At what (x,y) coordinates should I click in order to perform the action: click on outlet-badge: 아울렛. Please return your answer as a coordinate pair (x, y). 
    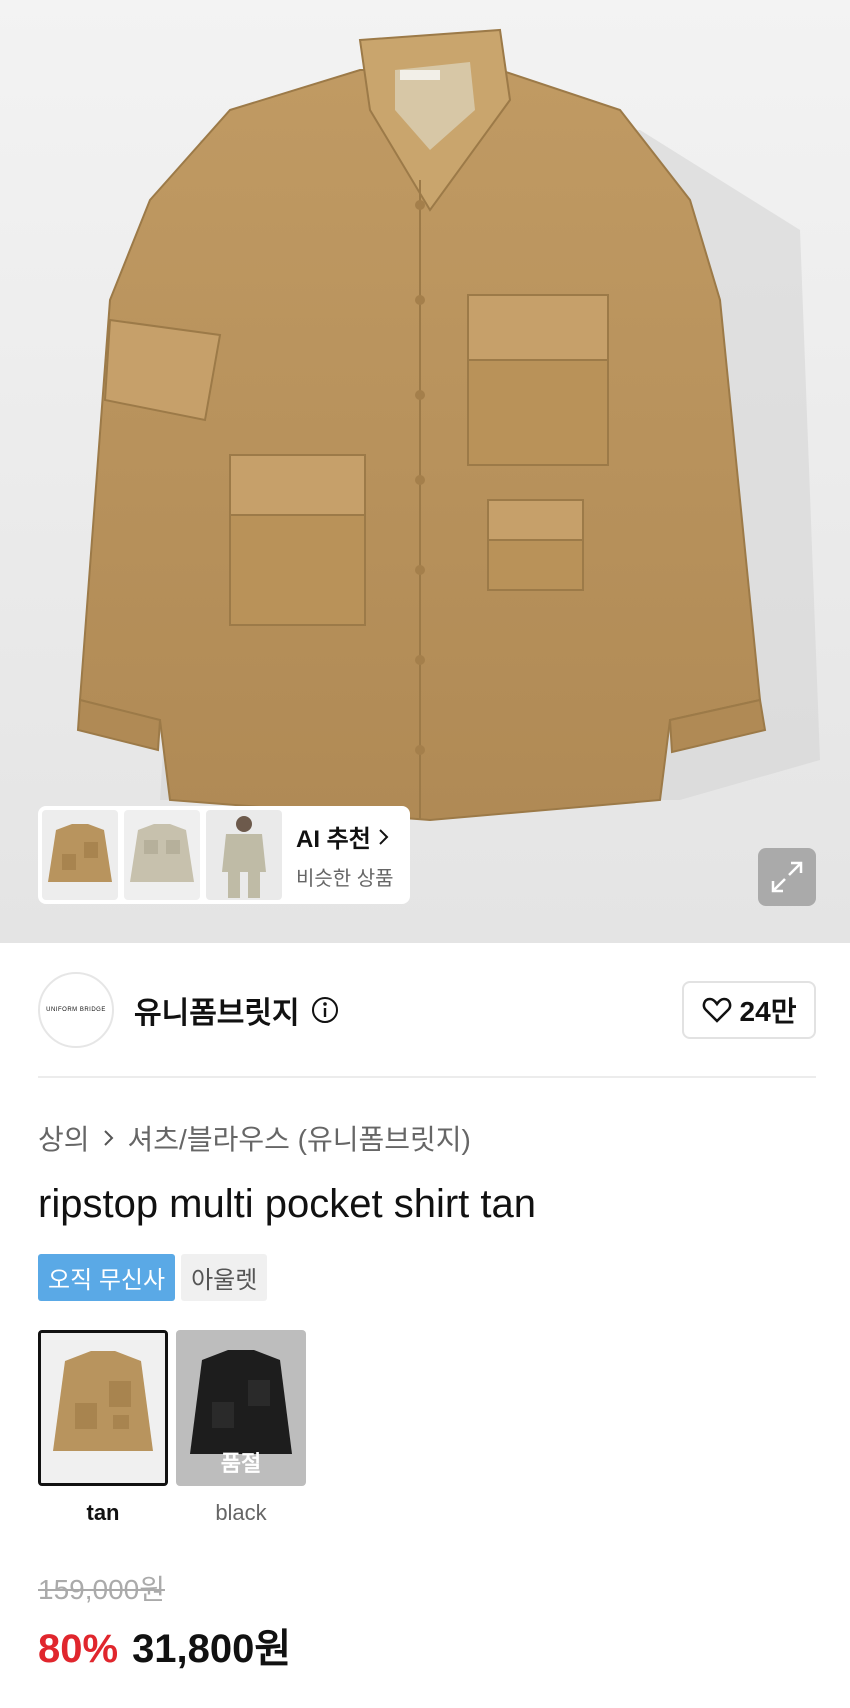
    Looking at the image, I should click on (224, 1277).